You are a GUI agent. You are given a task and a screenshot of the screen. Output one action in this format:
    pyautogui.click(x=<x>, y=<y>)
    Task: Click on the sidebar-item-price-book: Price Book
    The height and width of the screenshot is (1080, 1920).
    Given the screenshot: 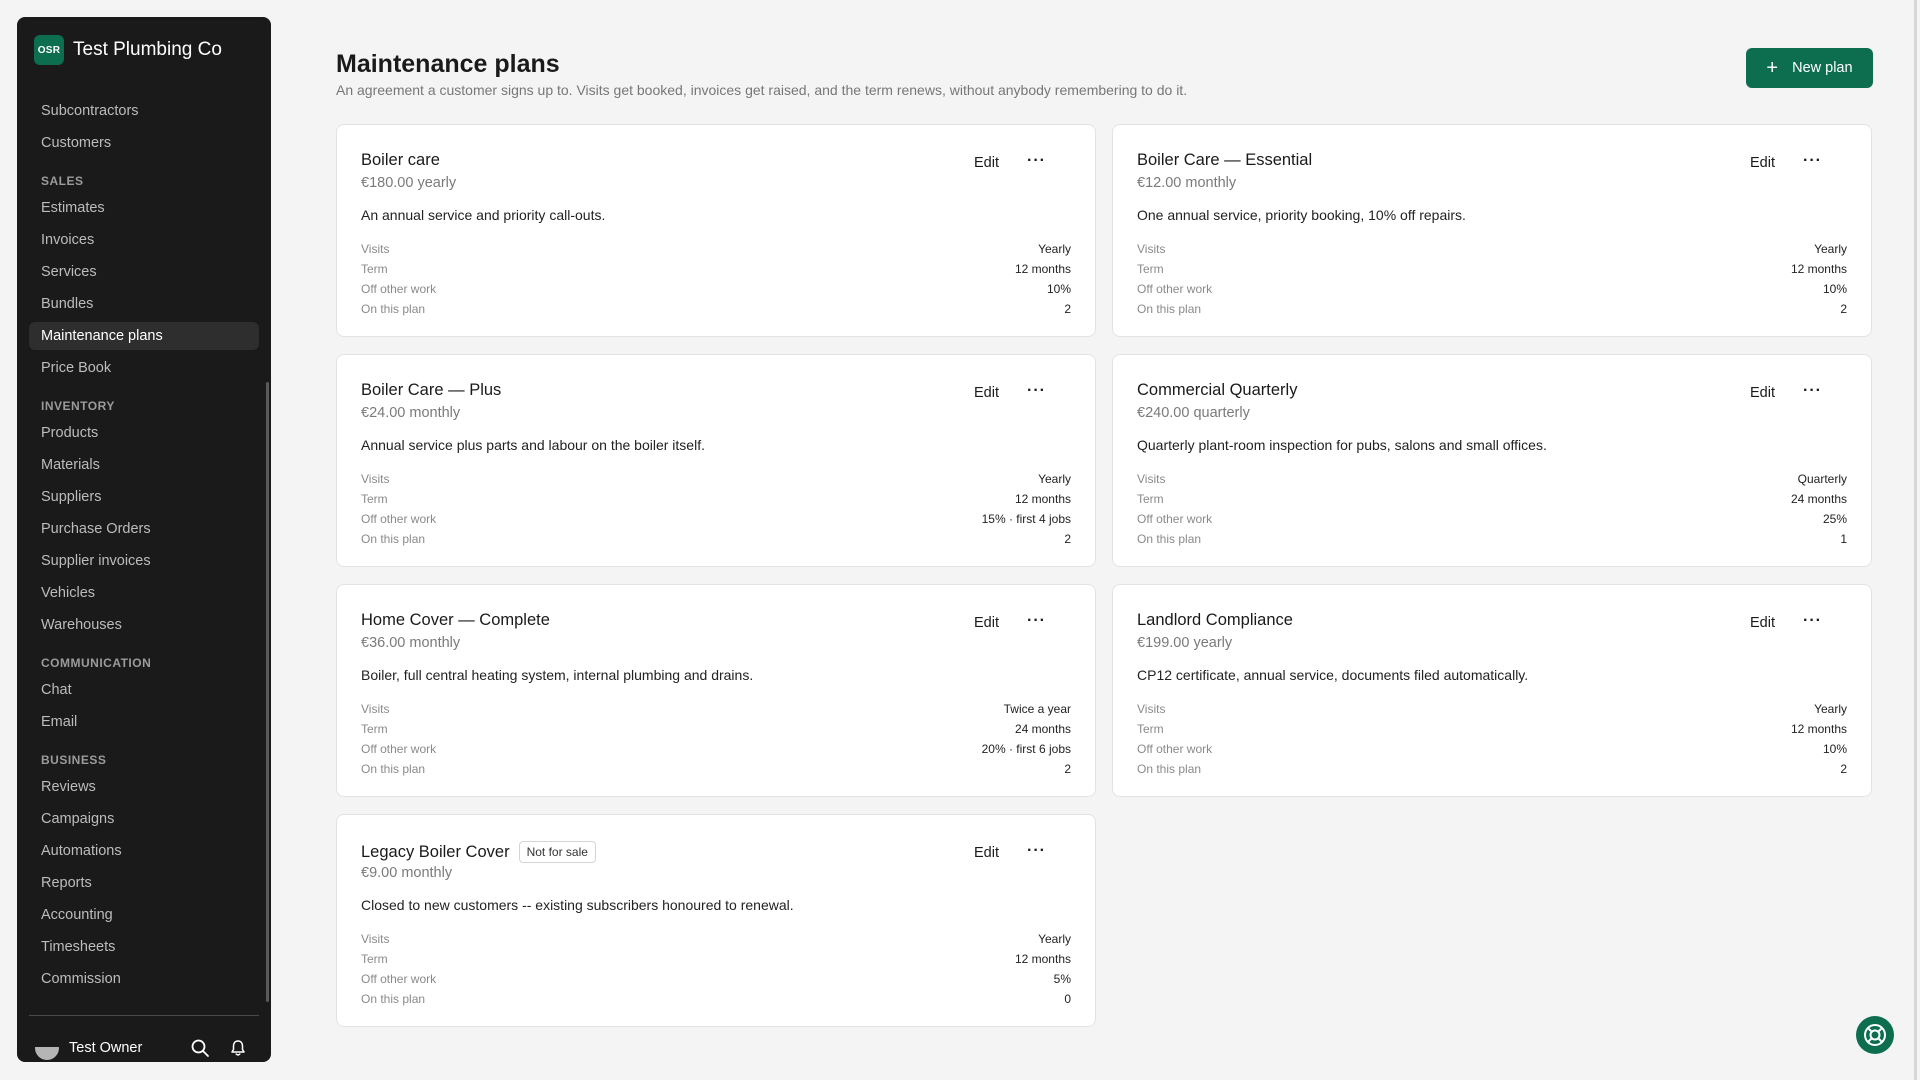 What is the action you would take?
    pyautogui.click(x=144, y=368)
    